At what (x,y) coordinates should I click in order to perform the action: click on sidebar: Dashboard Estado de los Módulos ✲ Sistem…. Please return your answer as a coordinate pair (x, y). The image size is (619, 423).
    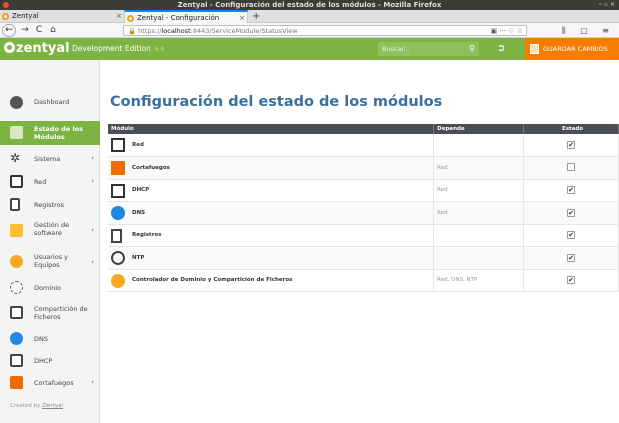
    Looking at the image, I should click on (50, 241).